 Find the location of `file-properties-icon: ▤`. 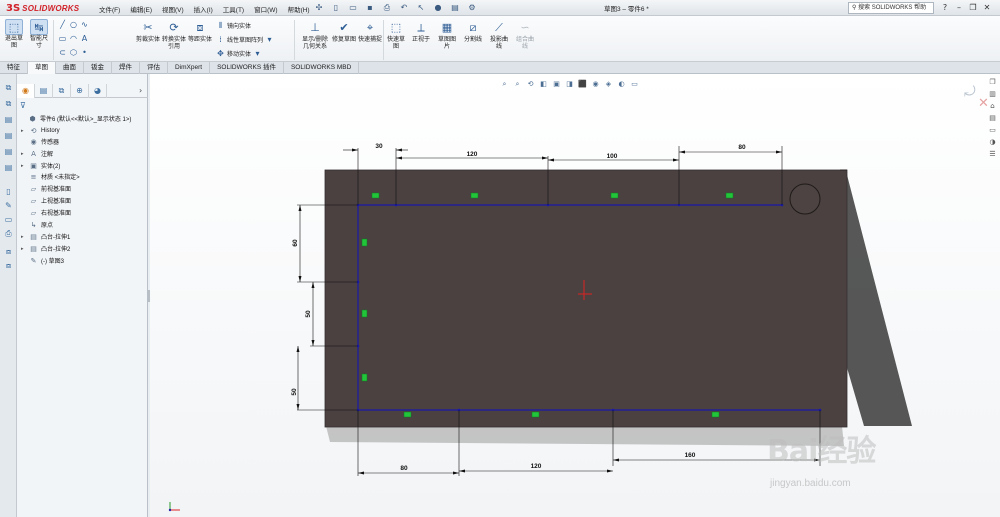

file-properties-icon: ▤ is located at coordinates (455, 7).